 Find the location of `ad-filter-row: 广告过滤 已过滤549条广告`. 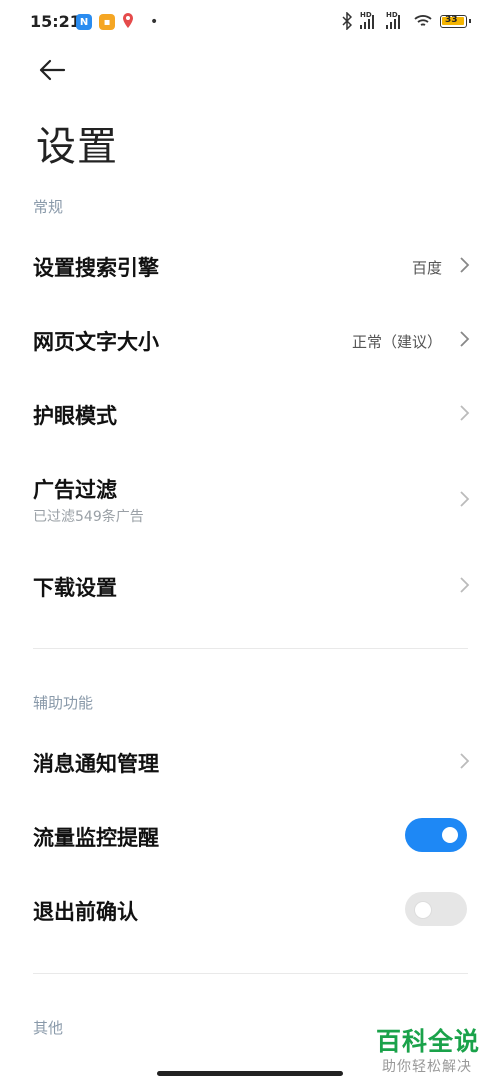

ad-filter-row: 广告过滤 已过滤549条广告 is located at coordinates (250, 500).